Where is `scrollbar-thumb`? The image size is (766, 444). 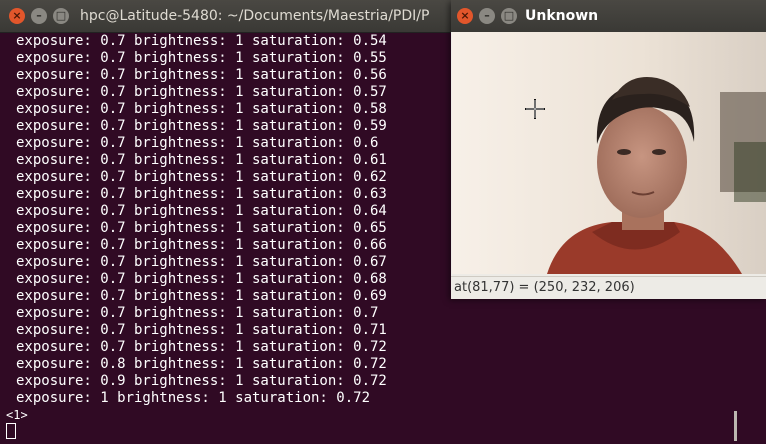
scrollbar-thumb is located at coordinates (735, 426).